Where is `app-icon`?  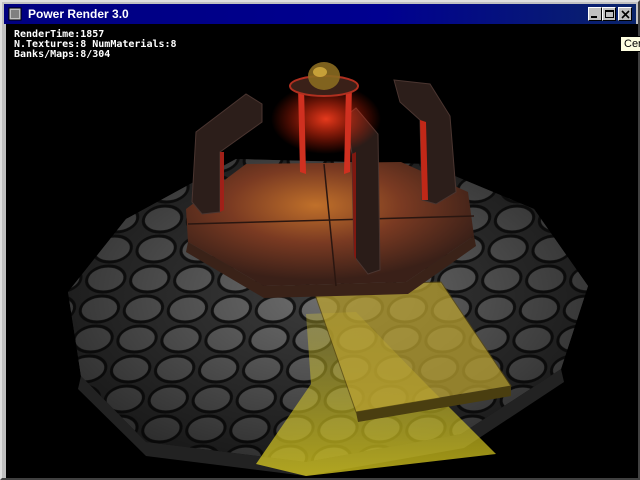 app-icon is located at coordinates (15, 14).